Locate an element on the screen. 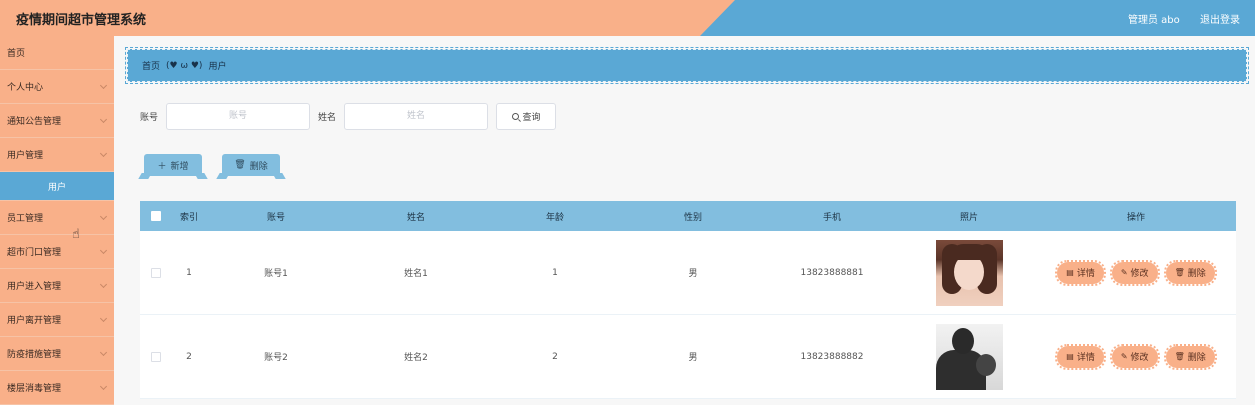  add-button: ＋ 新增 is located at coordinates (173, 165).